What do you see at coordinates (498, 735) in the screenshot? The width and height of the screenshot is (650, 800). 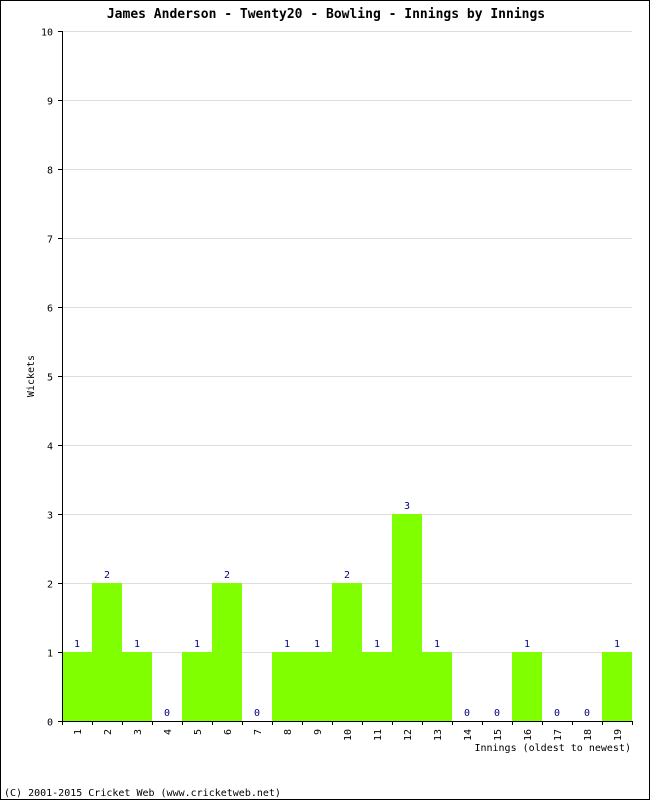 I see `x-tick-label: 15` at bounding box center [498, 735].